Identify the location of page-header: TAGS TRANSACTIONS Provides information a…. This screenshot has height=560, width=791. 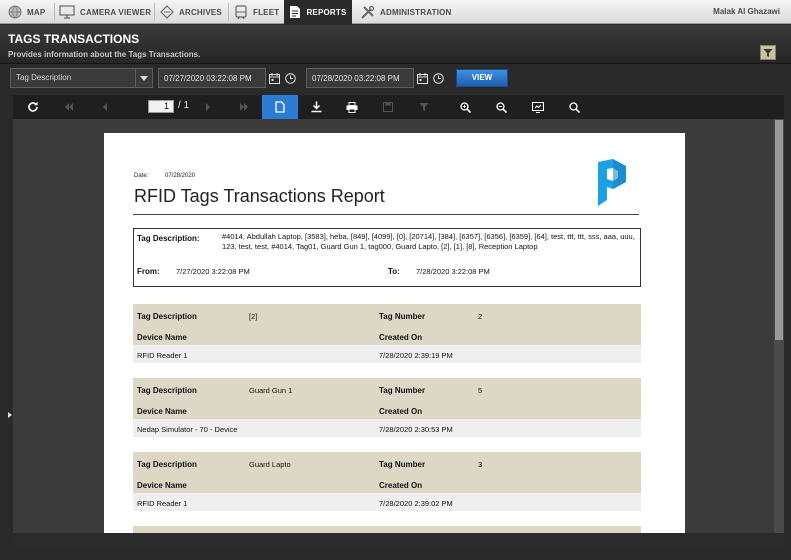
(395, 44).